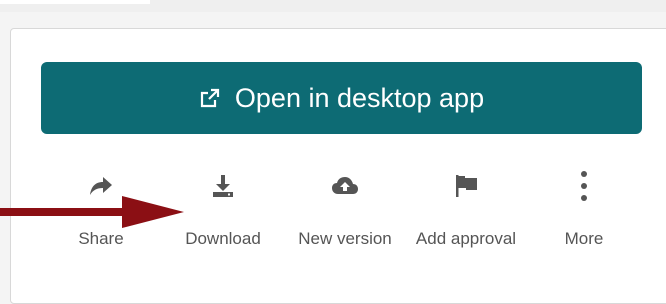  I want to click on flag-icon, so click(466, 186).